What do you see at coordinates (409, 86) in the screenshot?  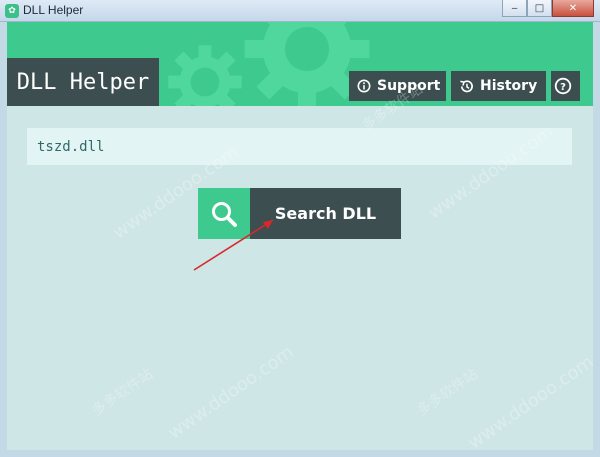 I see `support-label: Support` at bounding box center [409, 86].